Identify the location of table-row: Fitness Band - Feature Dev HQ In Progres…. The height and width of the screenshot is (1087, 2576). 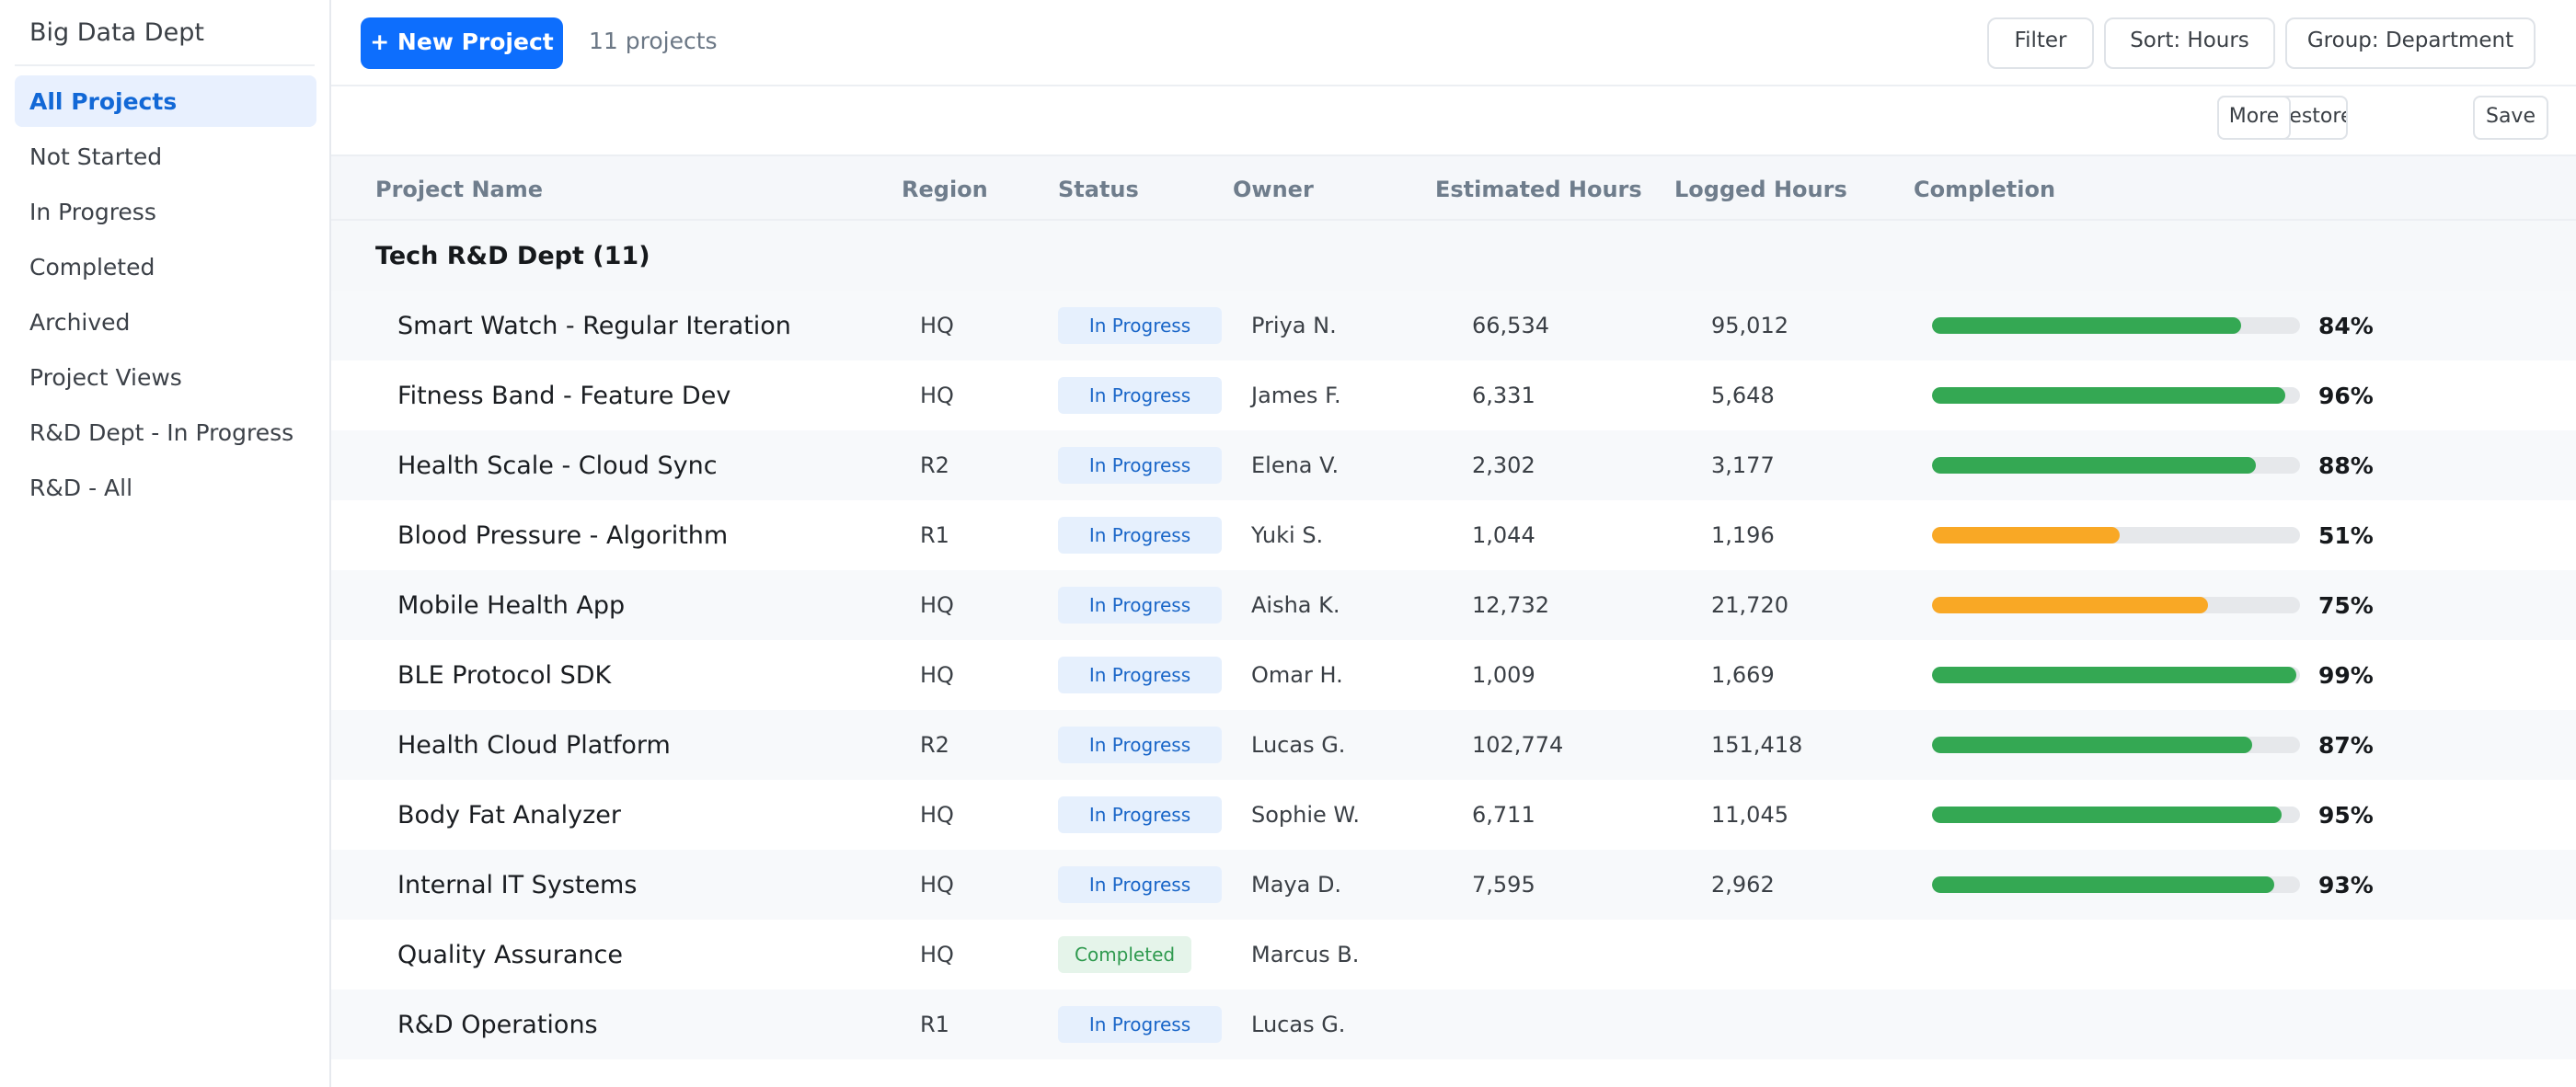
(1453, 395).